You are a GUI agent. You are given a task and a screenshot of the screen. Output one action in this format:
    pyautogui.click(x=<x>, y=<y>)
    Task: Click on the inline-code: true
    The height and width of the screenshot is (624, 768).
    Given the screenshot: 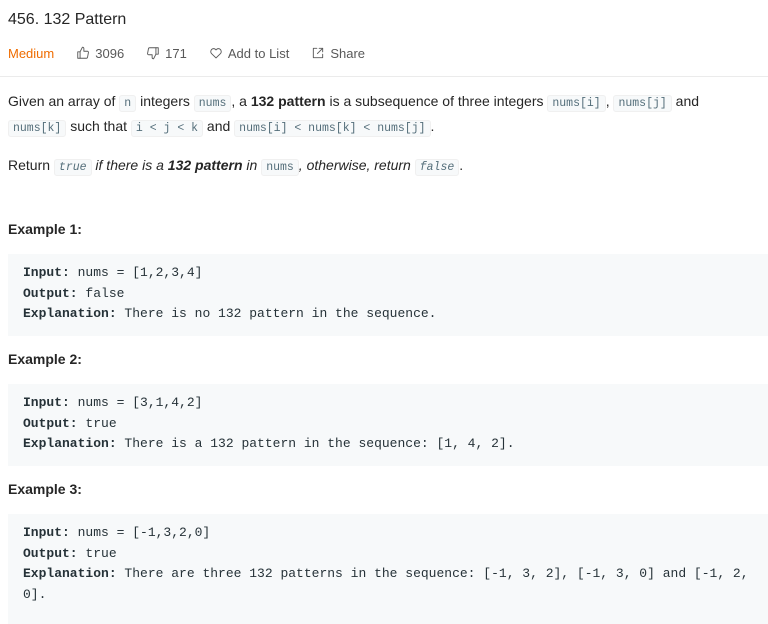 What is the action you would take?
    pyautogui.click(x=72, y=167)
    